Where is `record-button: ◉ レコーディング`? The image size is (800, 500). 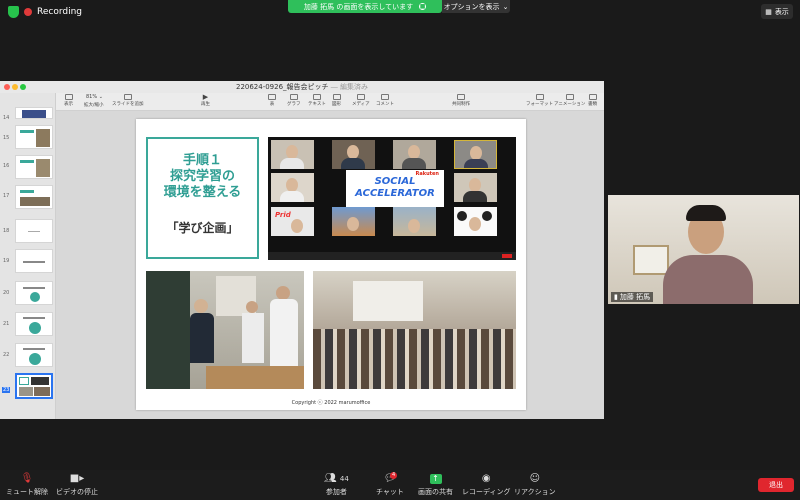 record-button: ◉ レコーディング is located at coordinates (486, 485).